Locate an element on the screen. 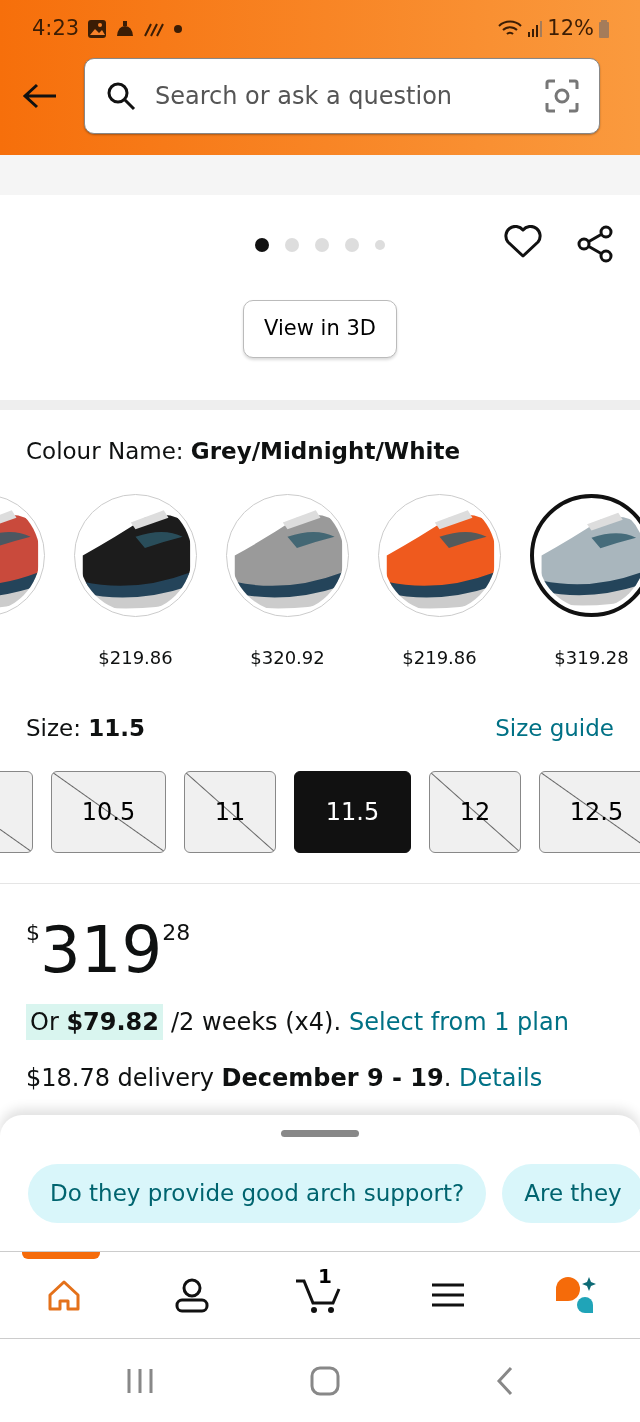 The width and height of the screenshot is (640, 1422). gallery-icon is located at coordinates (97, 29).